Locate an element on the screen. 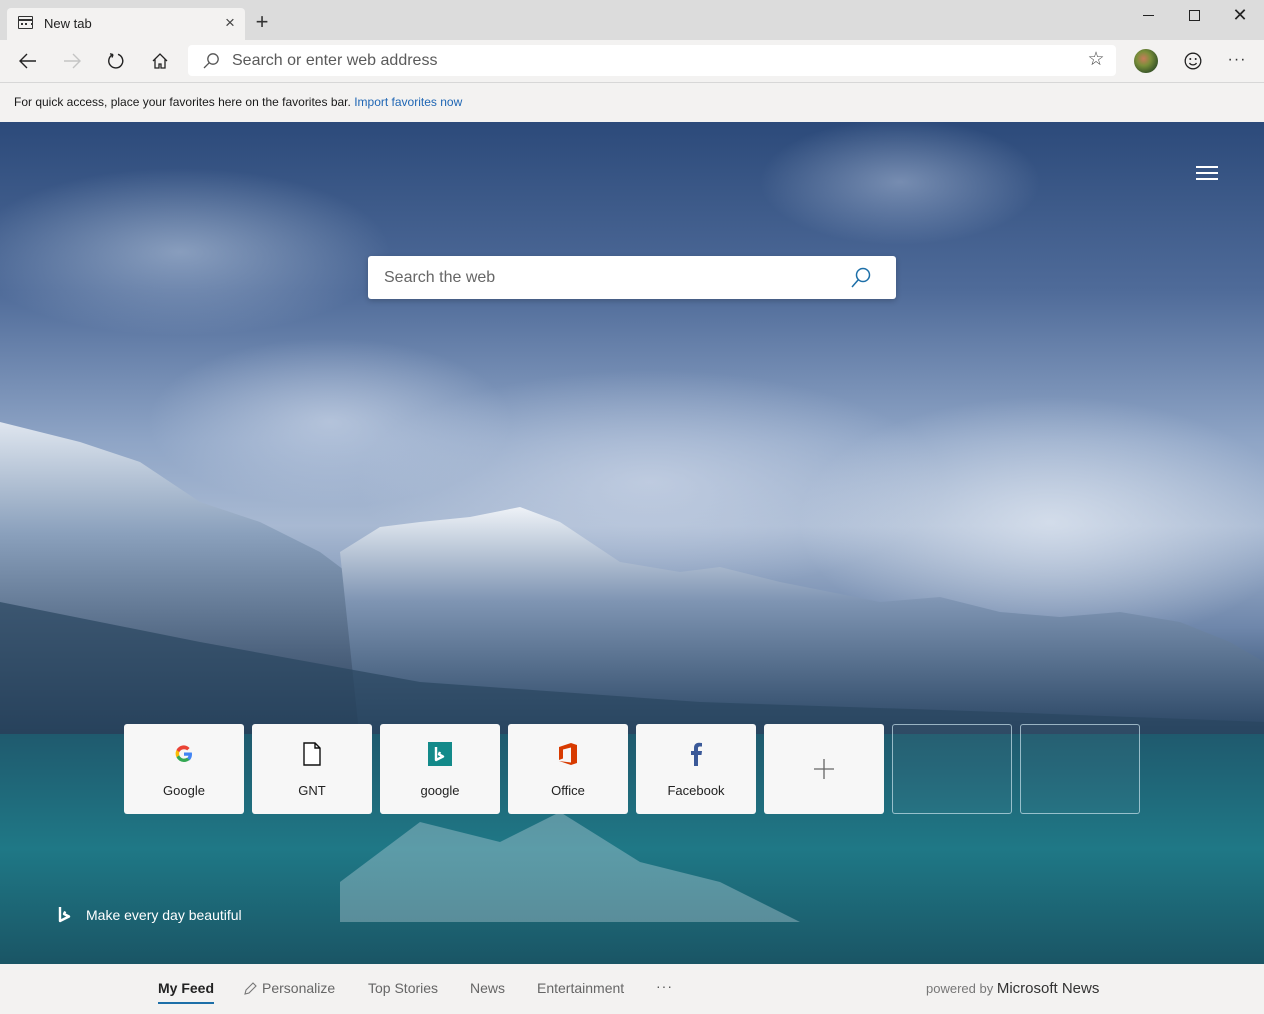 This screenshot has height=1014, width=1264. settings-more-button: ··· is located at coordinates (1237, 61).